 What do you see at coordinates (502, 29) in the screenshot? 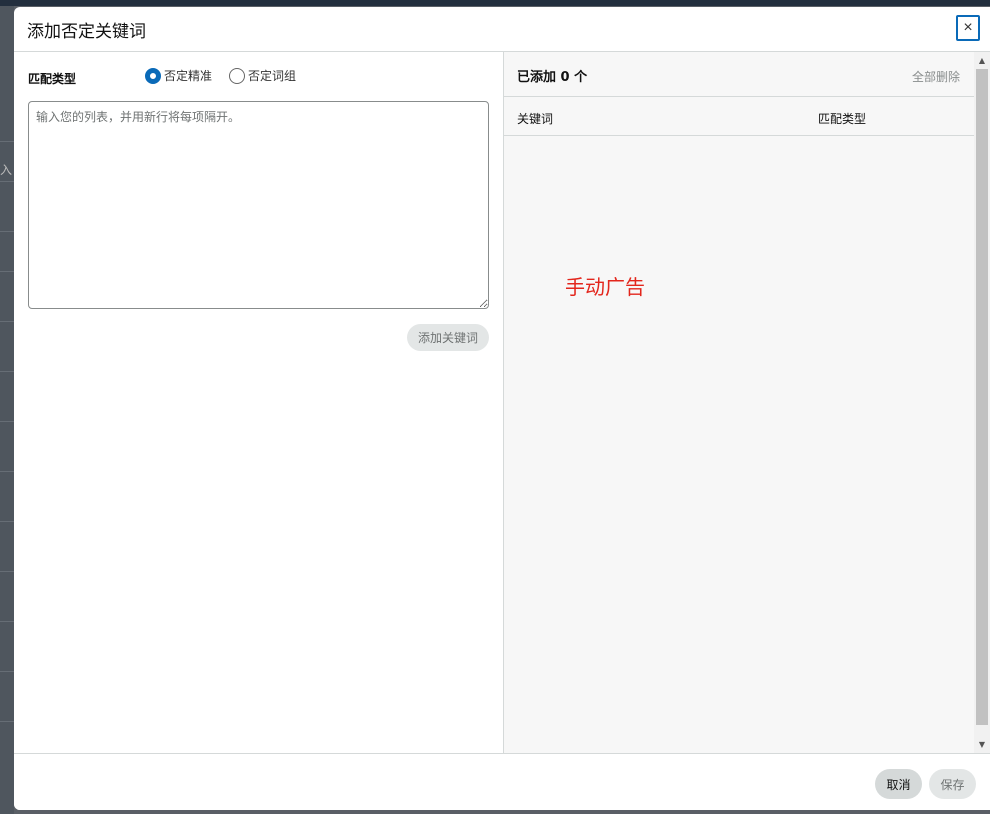
I see `modal-header: 添加否定关键词 ×` at bounding box center [502, 29].